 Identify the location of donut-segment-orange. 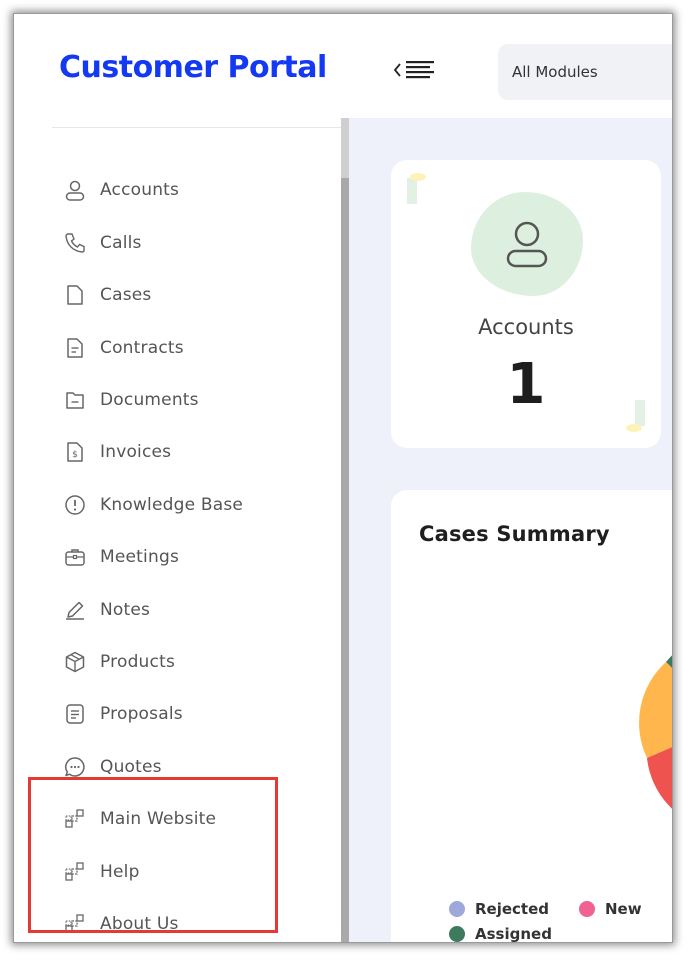
(655, 710).